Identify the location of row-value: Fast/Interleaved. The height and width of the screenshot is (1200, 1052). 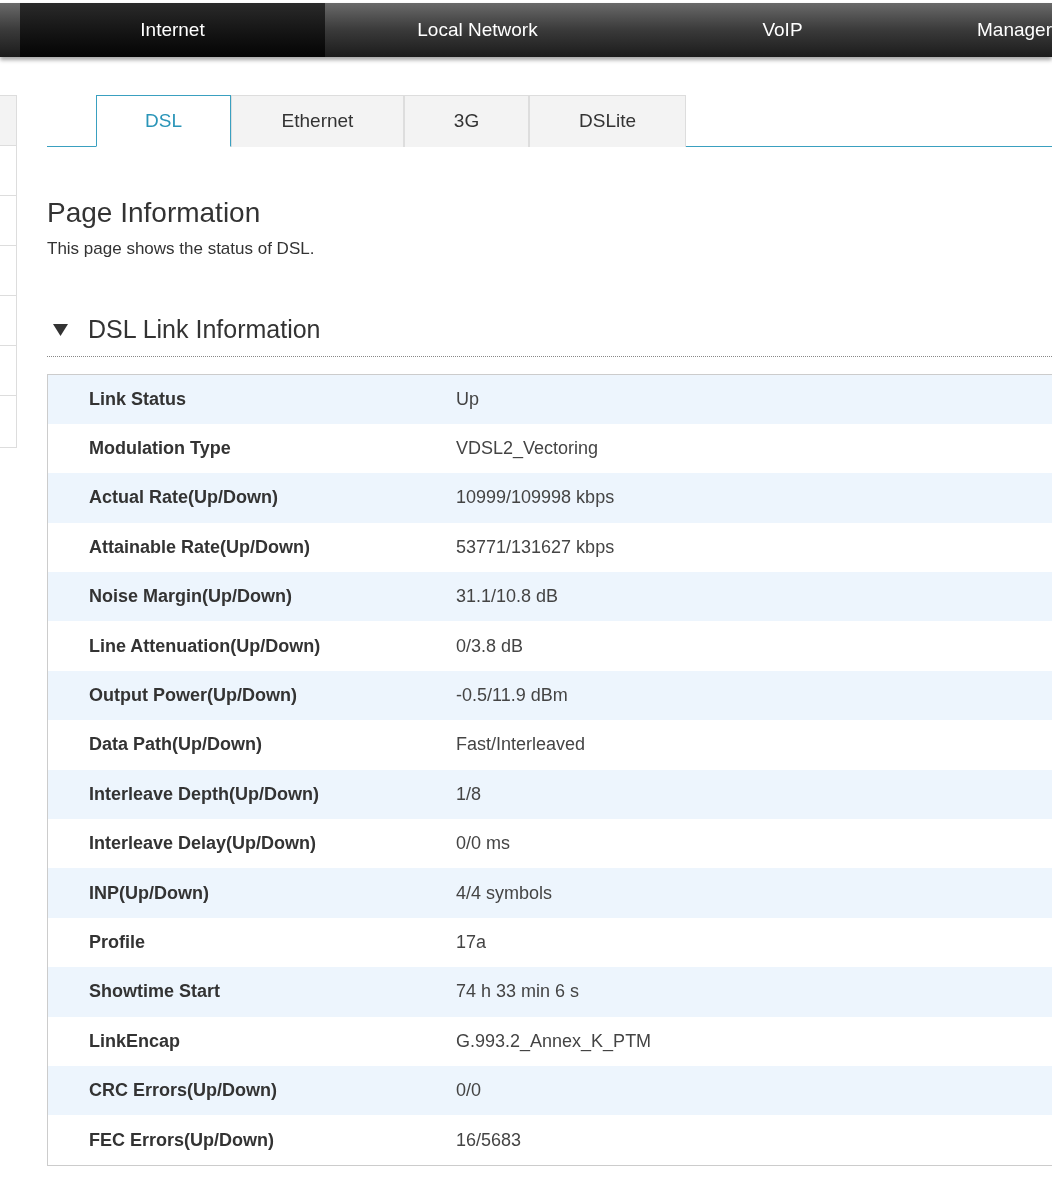
(521, 745).